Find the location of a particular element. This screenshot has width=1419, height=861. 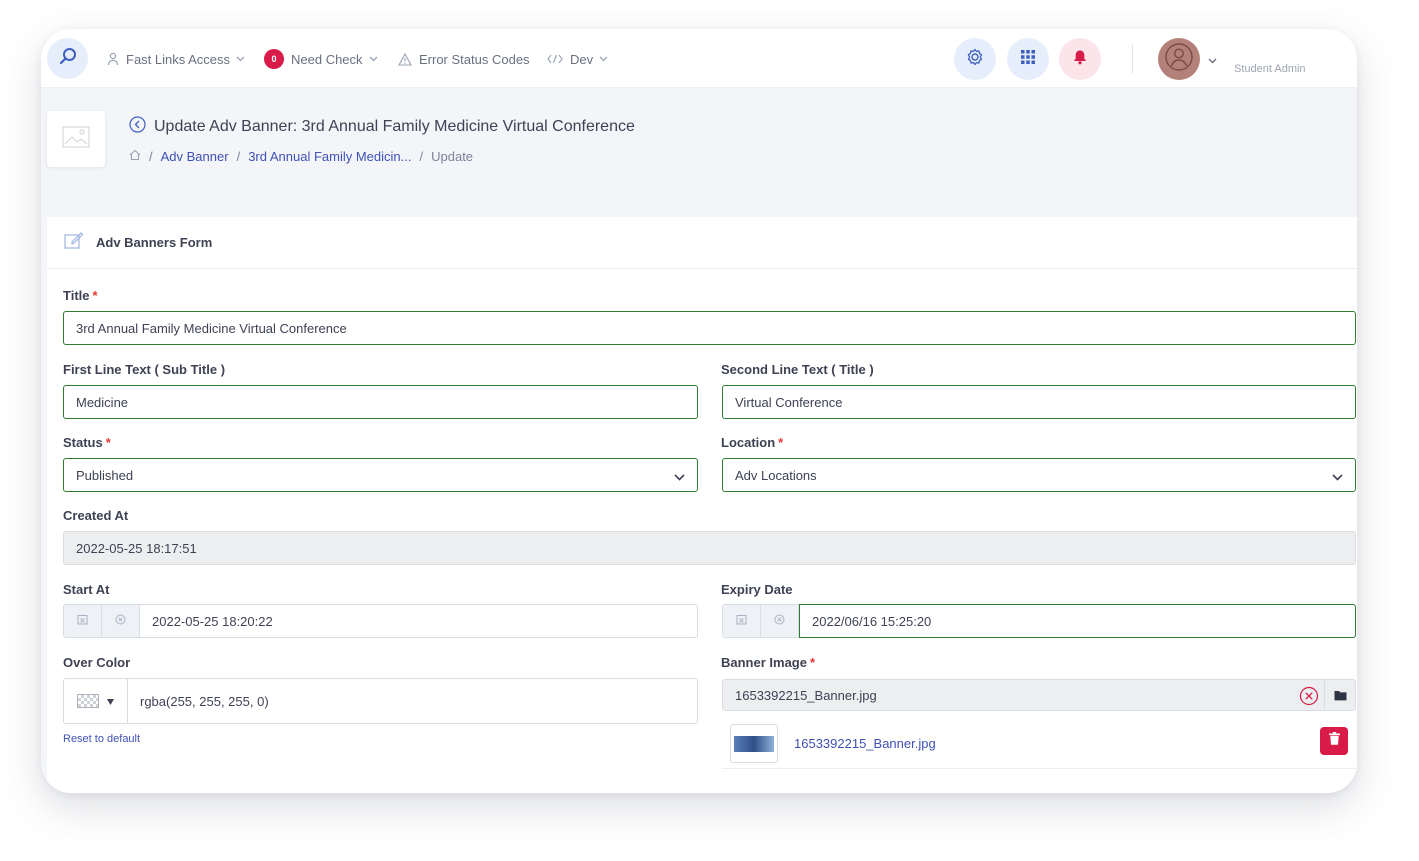

status-label: Status * is located at coordinates (87, 442).